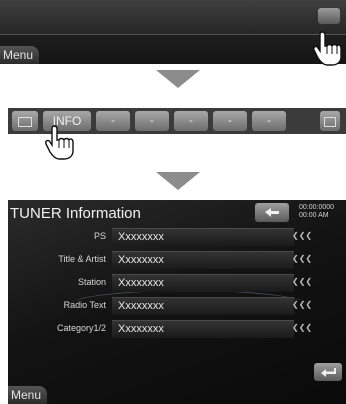  What do you see at coordinates (82, 259) in the screenshot?
I see `row-label-title-artist: Title & Artist` at bounding box center [82, 259].